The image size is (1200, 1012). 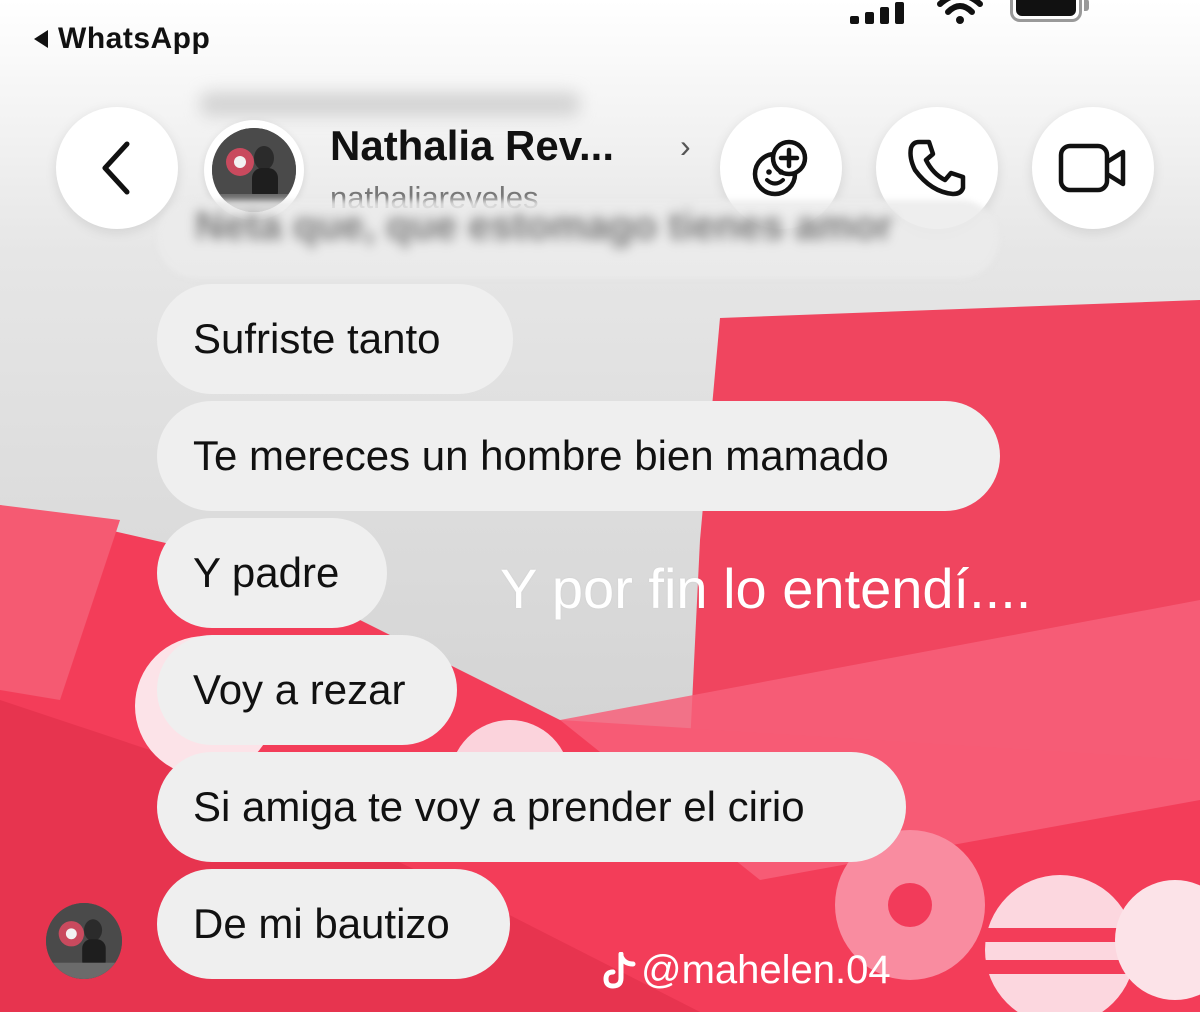 What do you see at coordinates (499, 806) in the screenshot?
I see `message-text: Si amiga te voy a prender el cirio` at bounding box center [499, 806].